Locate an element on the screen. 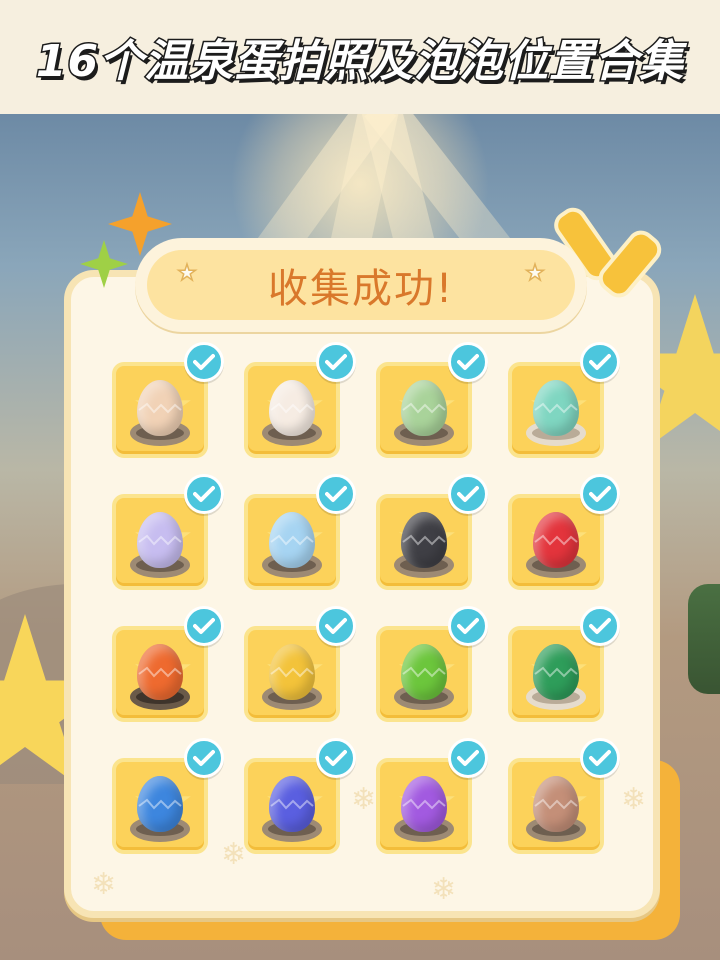 The image size is (720, 960). header-pill-inner: 收集成功! is located at coordinates (361, 285).